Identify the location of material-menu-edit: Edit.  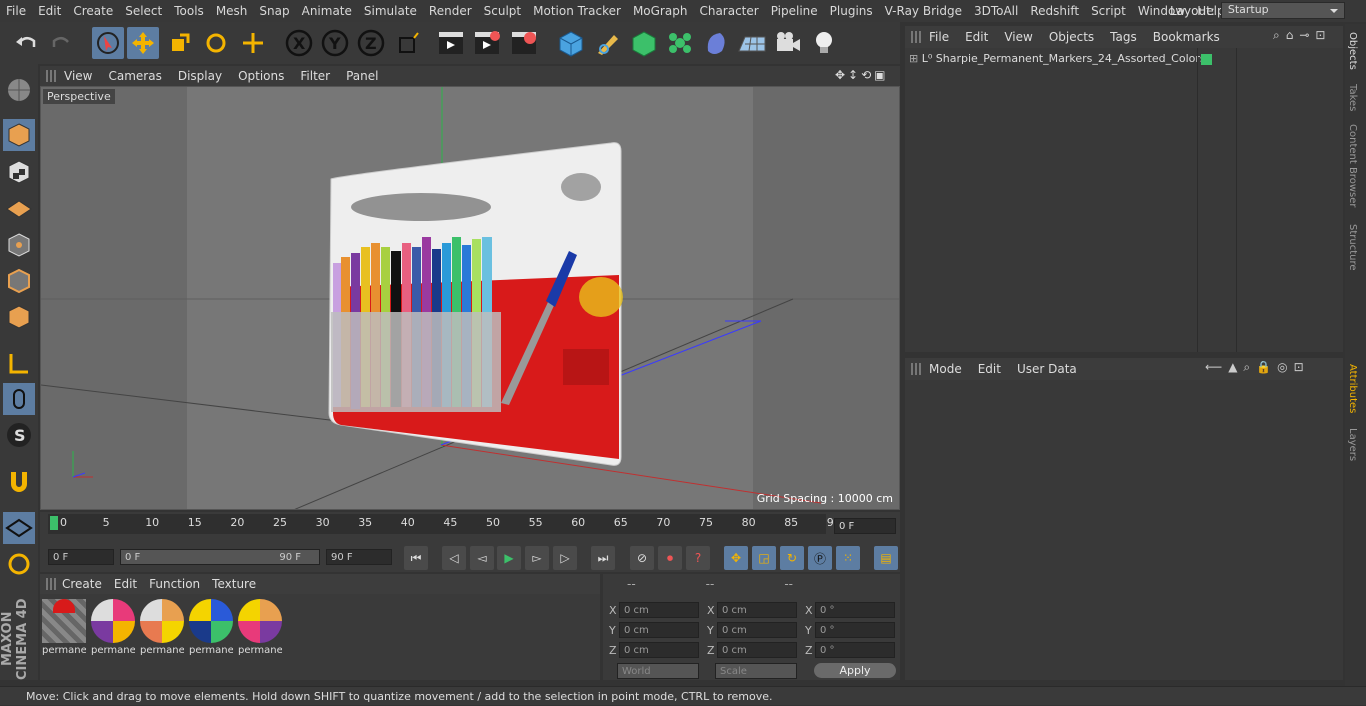
(125, 584).